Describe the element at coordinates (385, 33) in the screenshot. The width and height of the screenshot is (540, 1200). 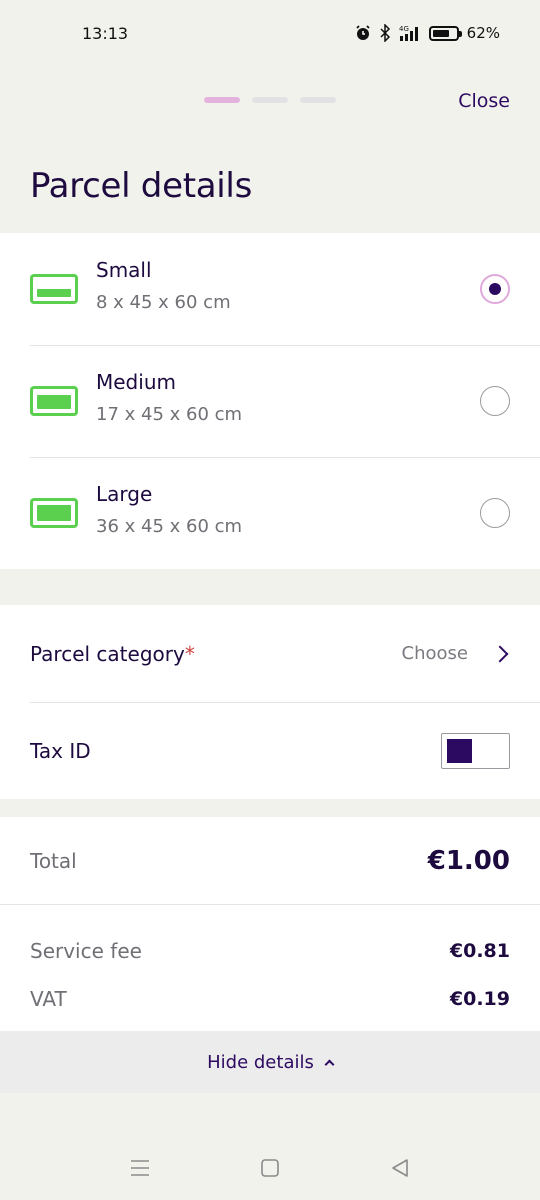
I see `bluetooth-icon` at that location.